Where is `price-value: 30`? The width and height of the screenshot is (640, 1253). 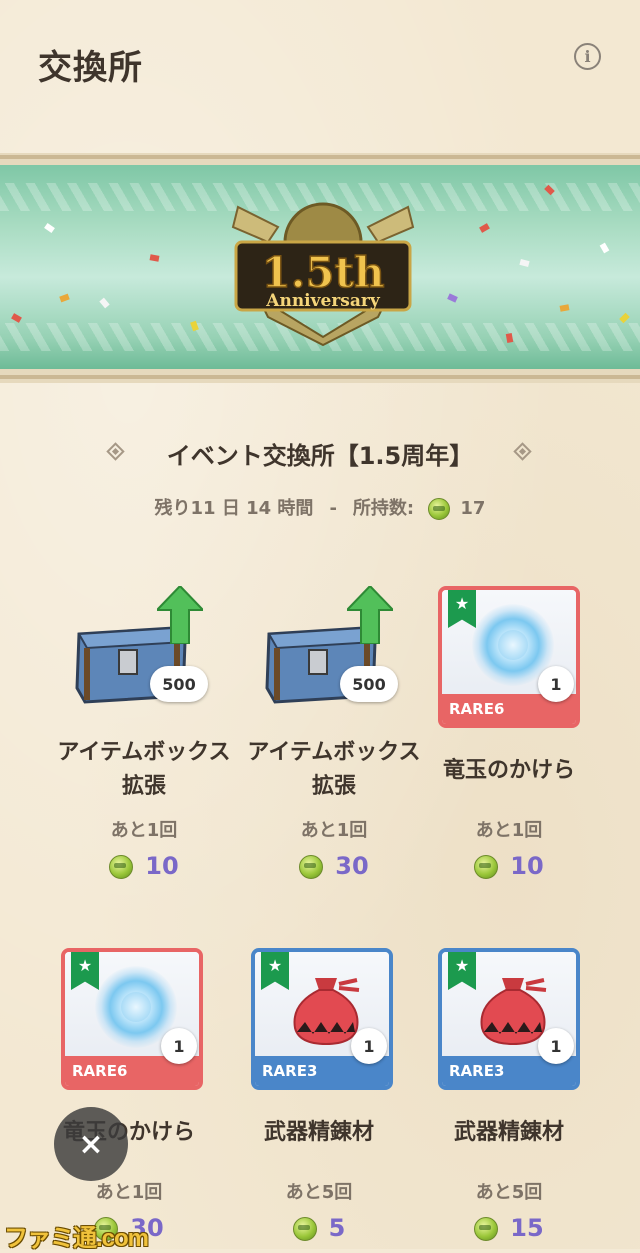
price-value: 30 is located at coordinates (352, 866).